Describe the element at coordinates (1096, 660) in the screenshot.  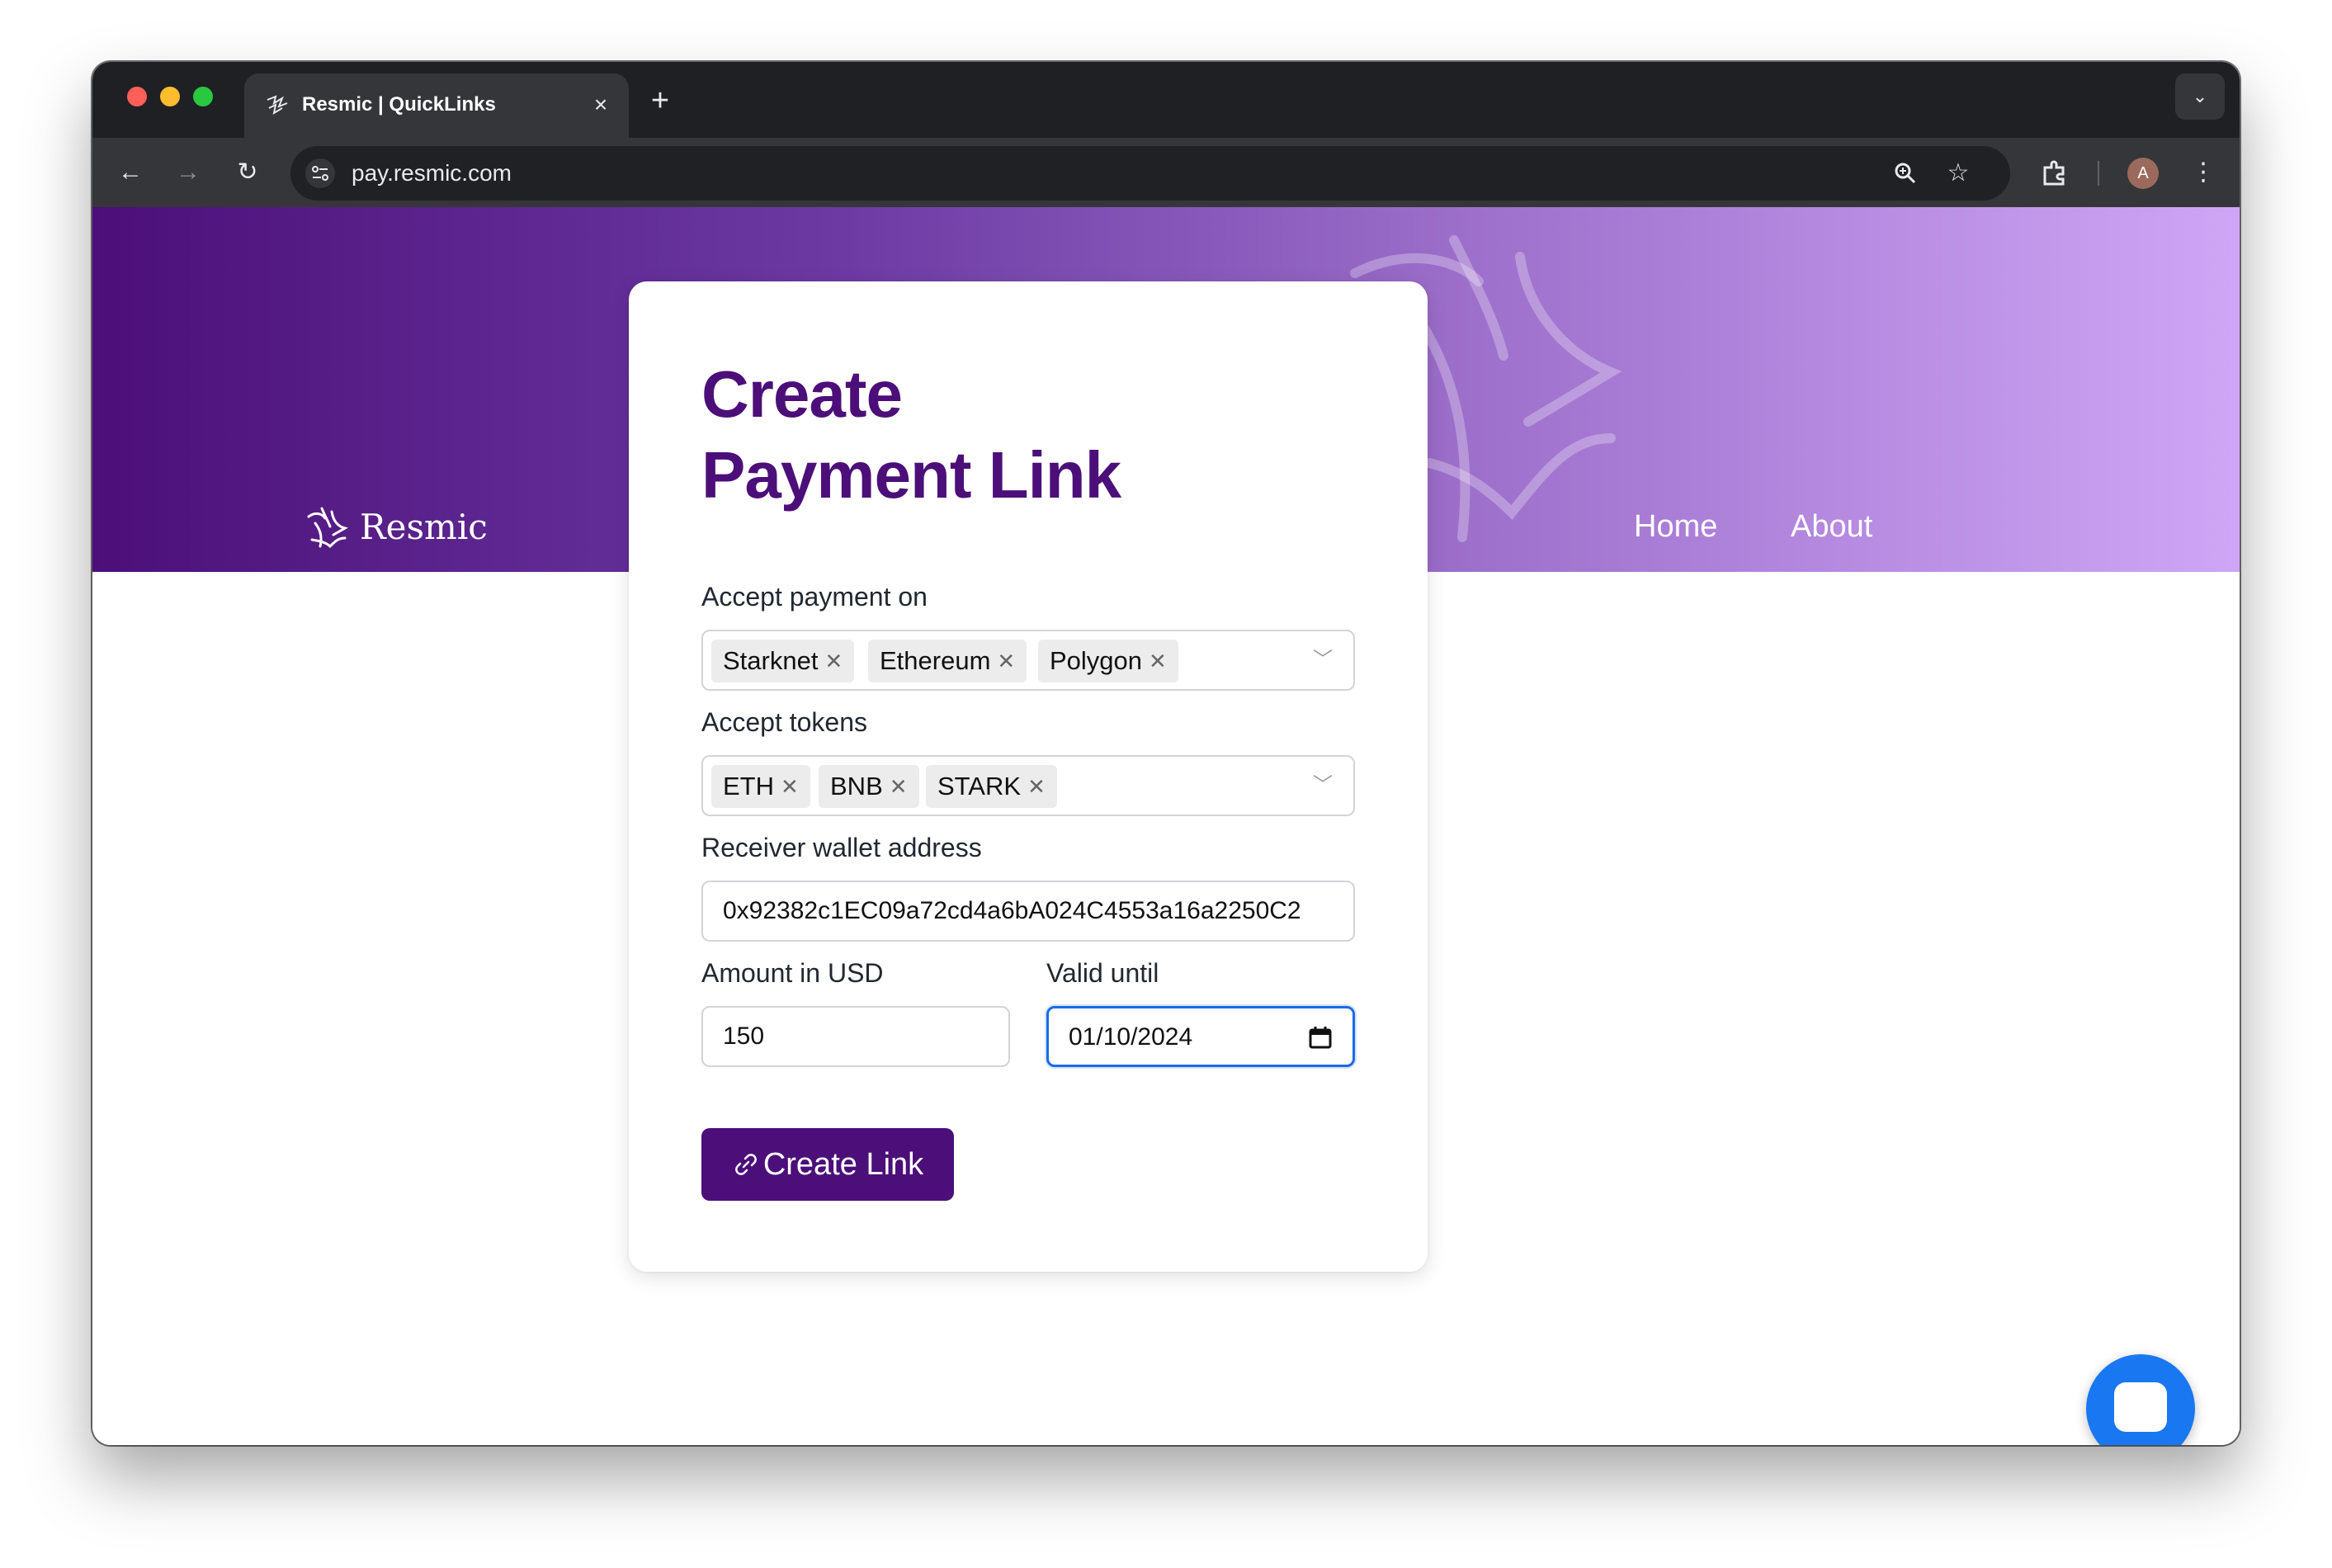
I see `network-chip-label: Polygon` at that location.